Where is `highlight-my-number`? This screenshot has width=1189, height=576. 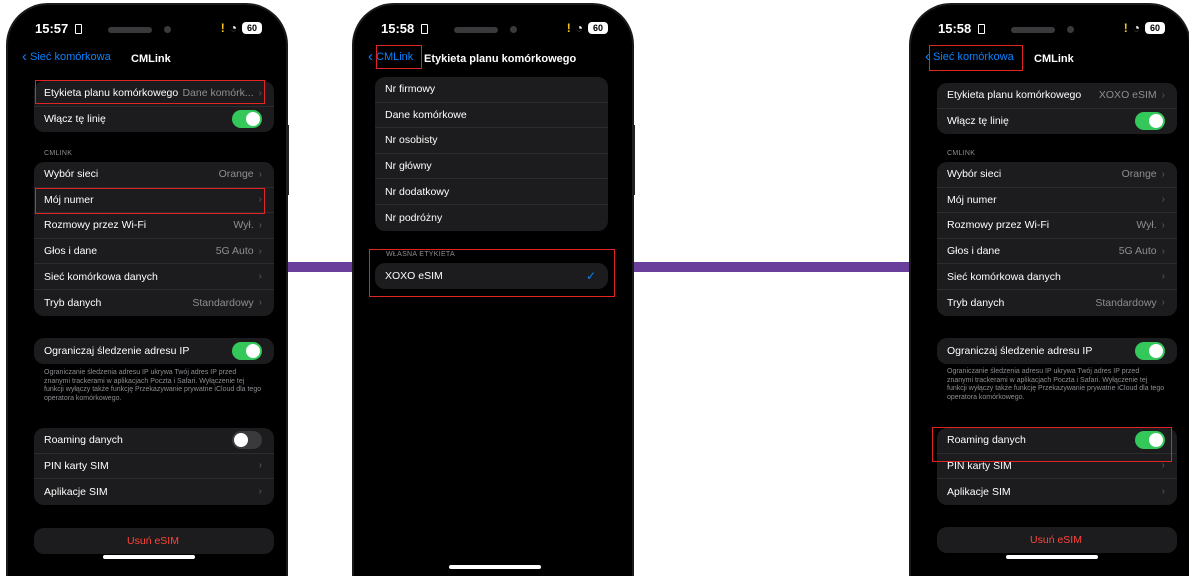
highlight-my-number is located at coordinates (150, 201).